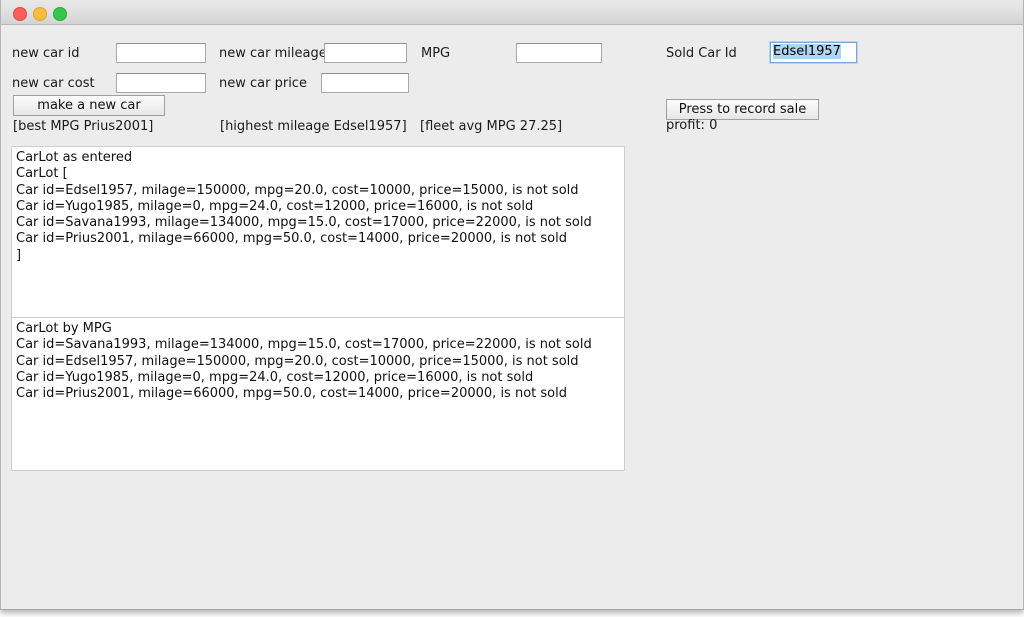 Image resolution: width=1024 pixels, height=617 pixels. What do you see at coordinates (89, 105) in the screenshot?
I see `make-a-new-car-button: make a new car` at bounding box center [89, 105].